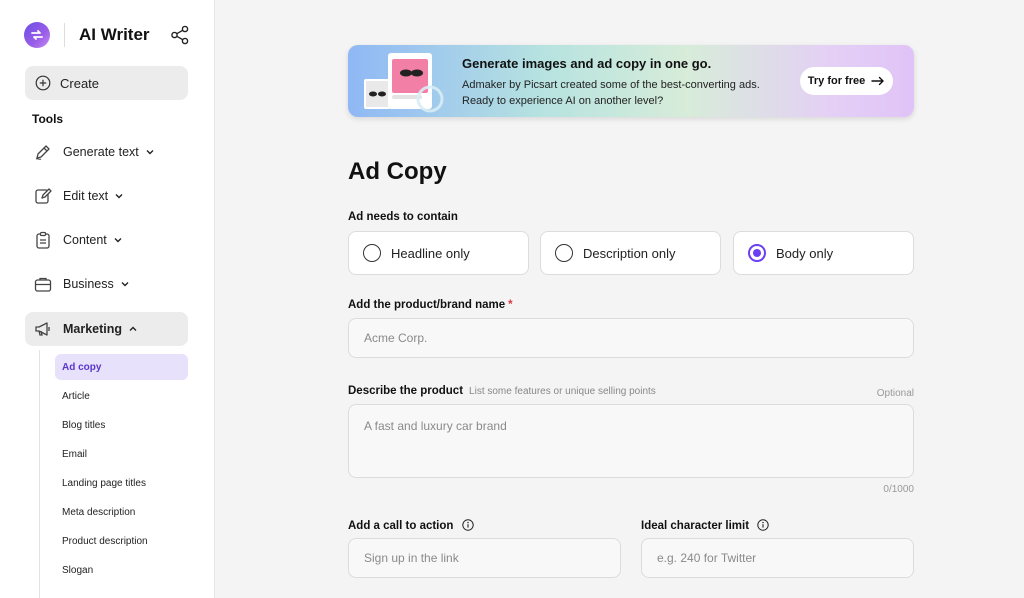 The image size is (1024, 598). What do you see at coordinates (85, 240) in the screenshot?
I see `sidebar-item-label: Content` at bounding box center [85, 240].